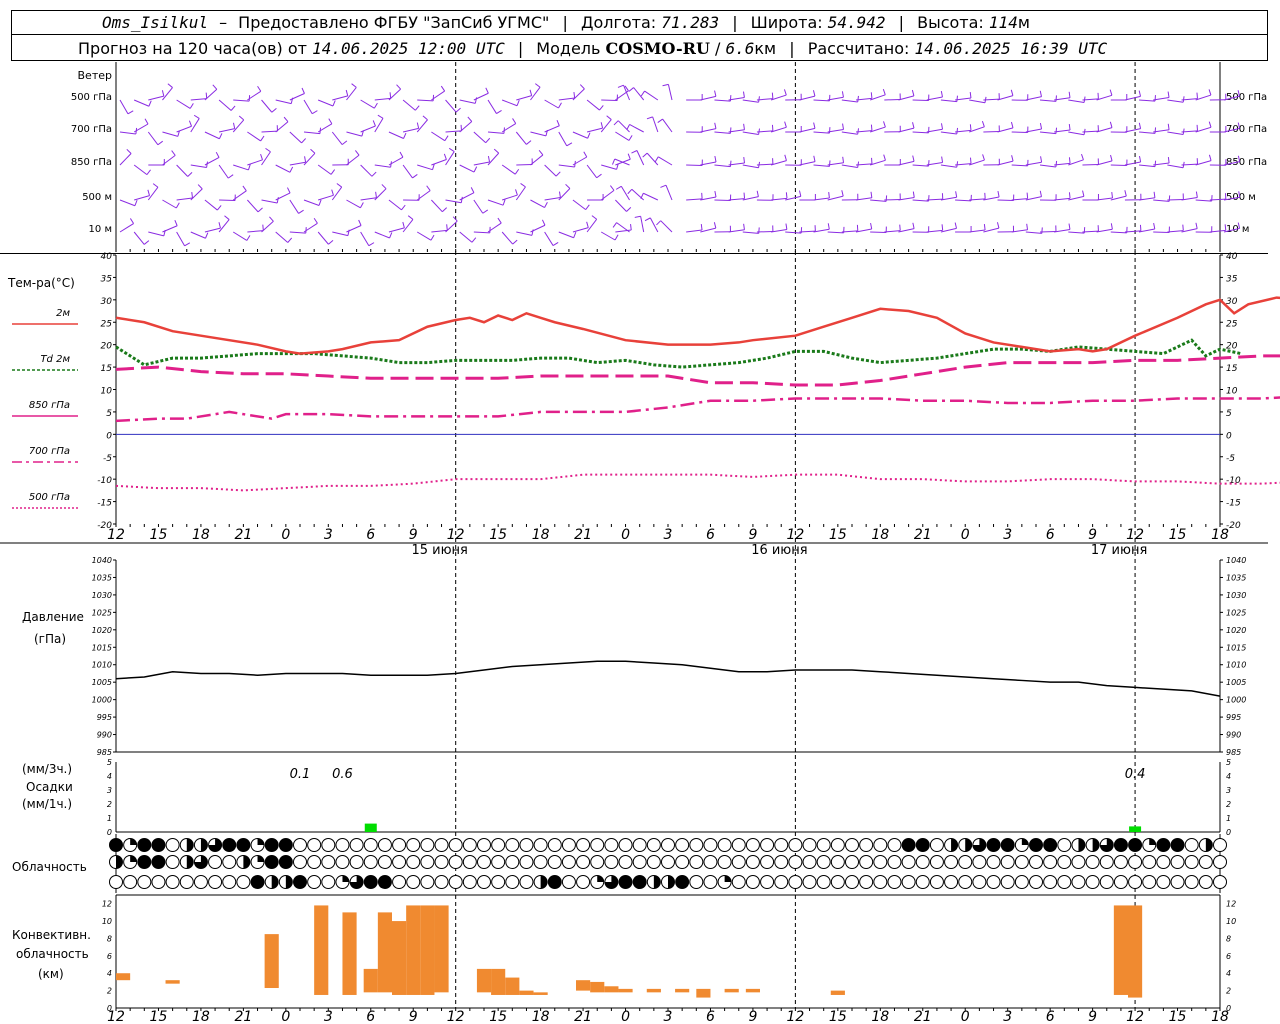 This screenshot has width=1280, height=1024. Describe the element at coordinates (109, 776) in the screenshot. I see `precip-ytick: 4` at that location.